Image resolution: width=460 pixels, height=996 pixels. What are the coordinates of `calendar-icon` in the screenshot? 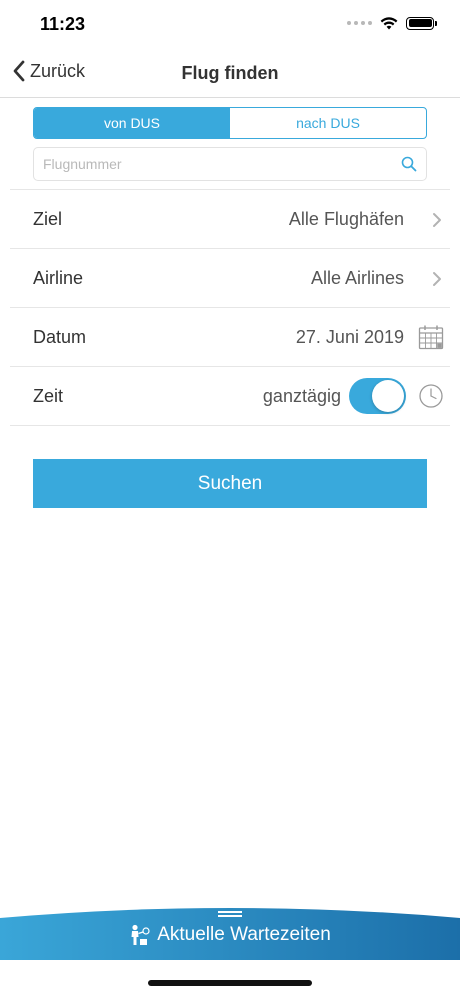 It's located at (431, 337).